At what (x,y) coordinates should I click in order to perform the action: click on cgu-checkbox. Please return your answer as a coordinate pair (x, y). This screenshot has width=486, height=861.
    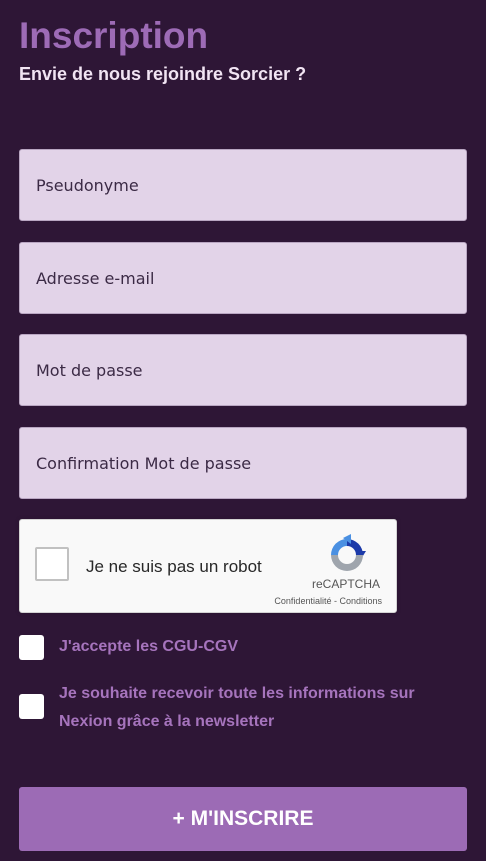
    Looking at the image, I should click on (31, 647).